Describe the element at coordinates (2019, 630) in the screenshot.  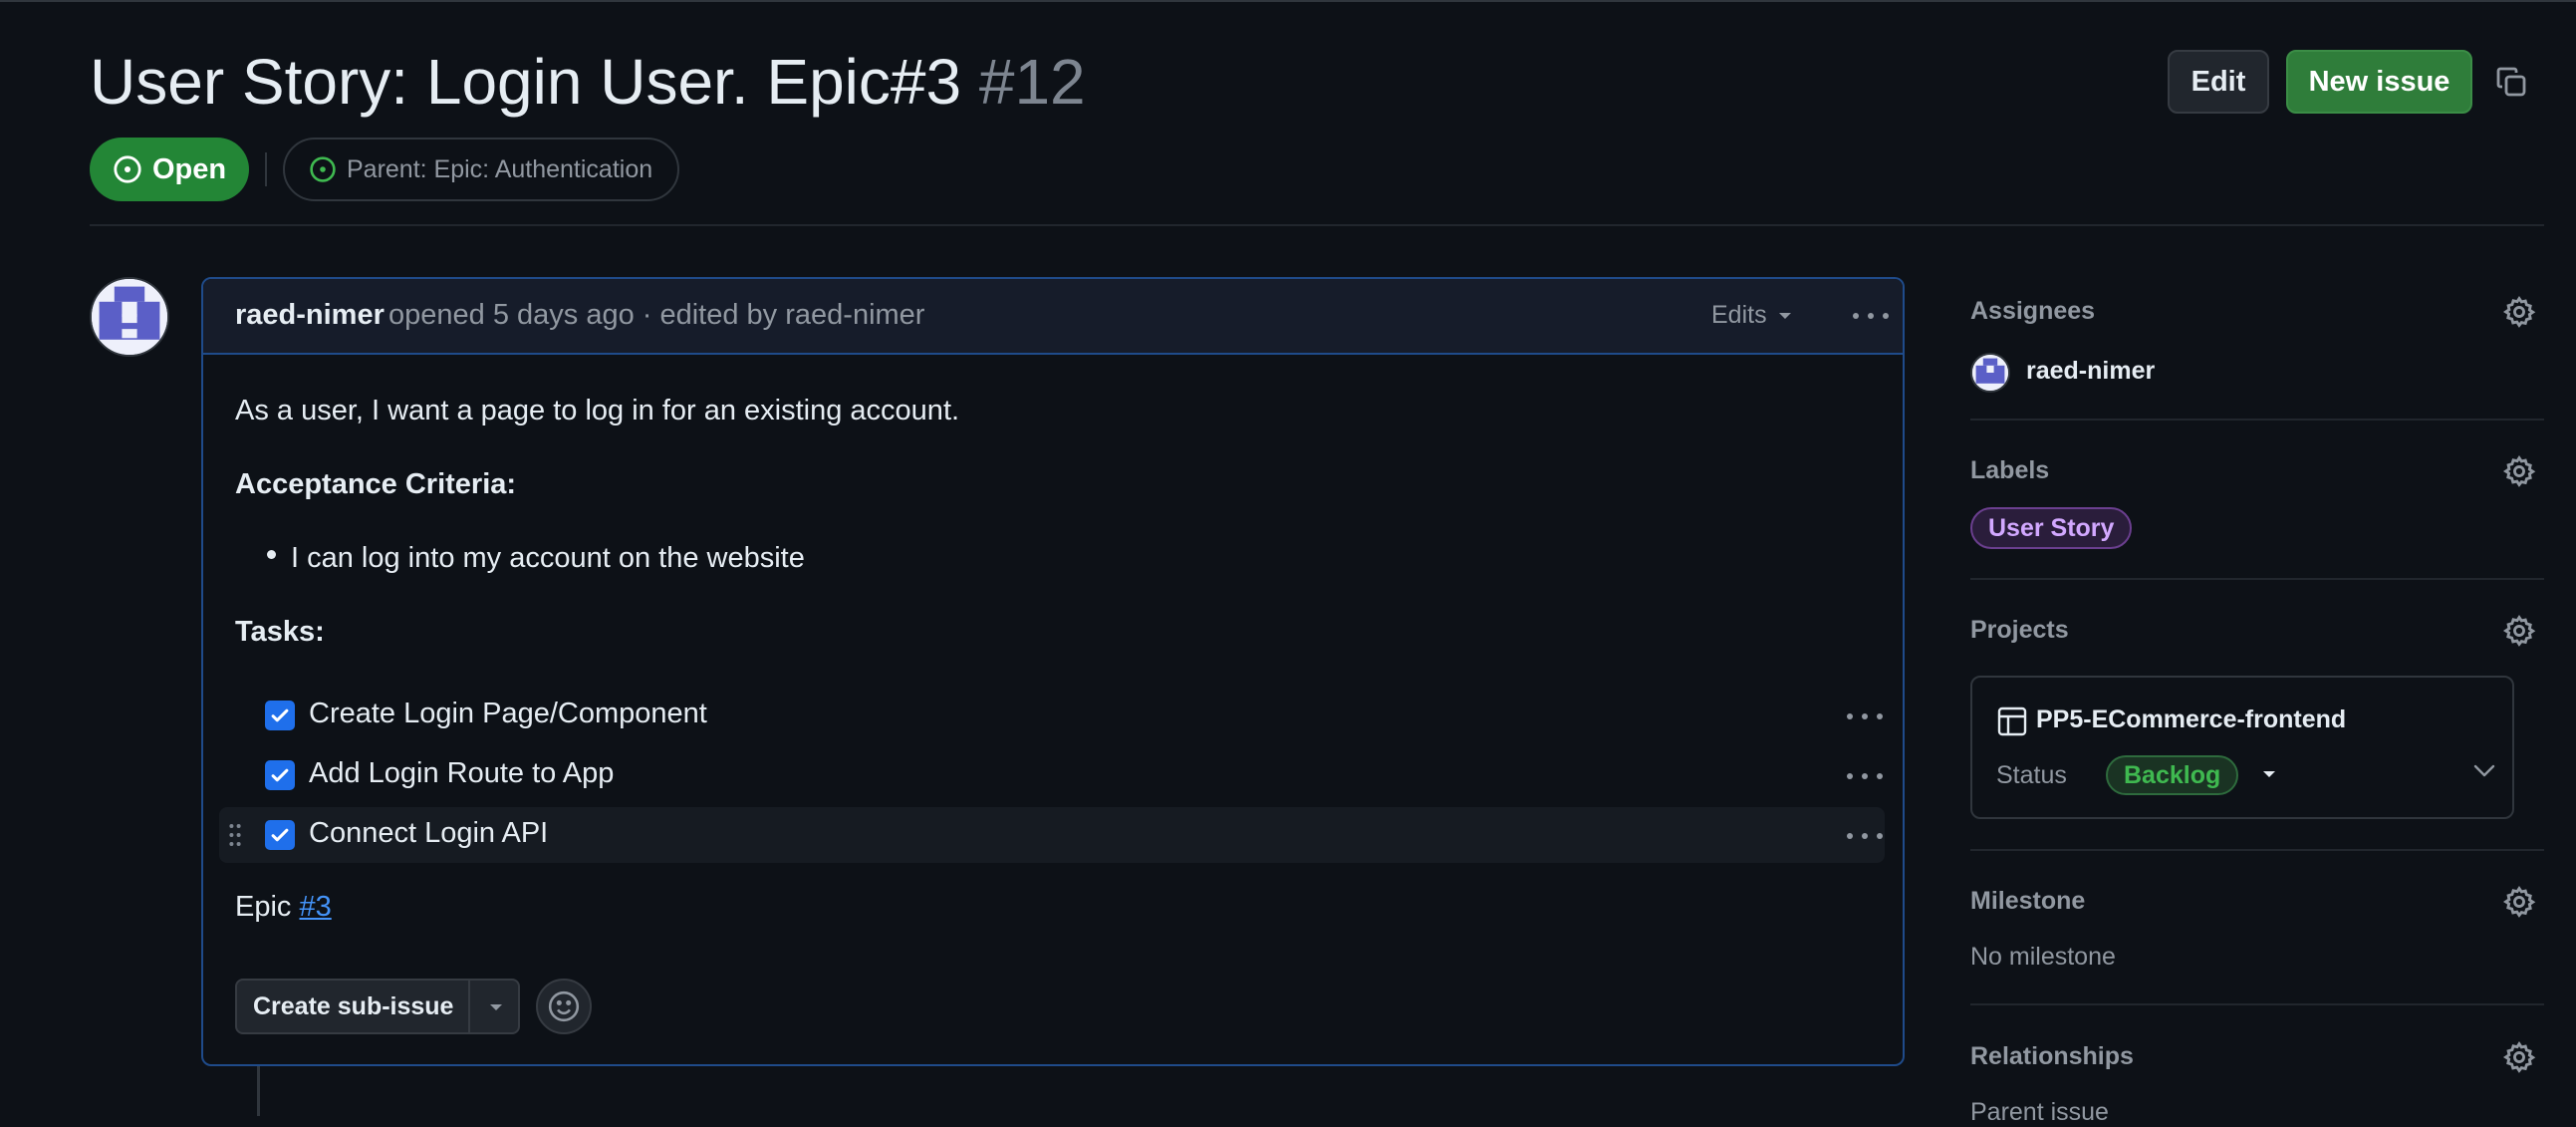
I see `projects-heading: Projects` at that location.